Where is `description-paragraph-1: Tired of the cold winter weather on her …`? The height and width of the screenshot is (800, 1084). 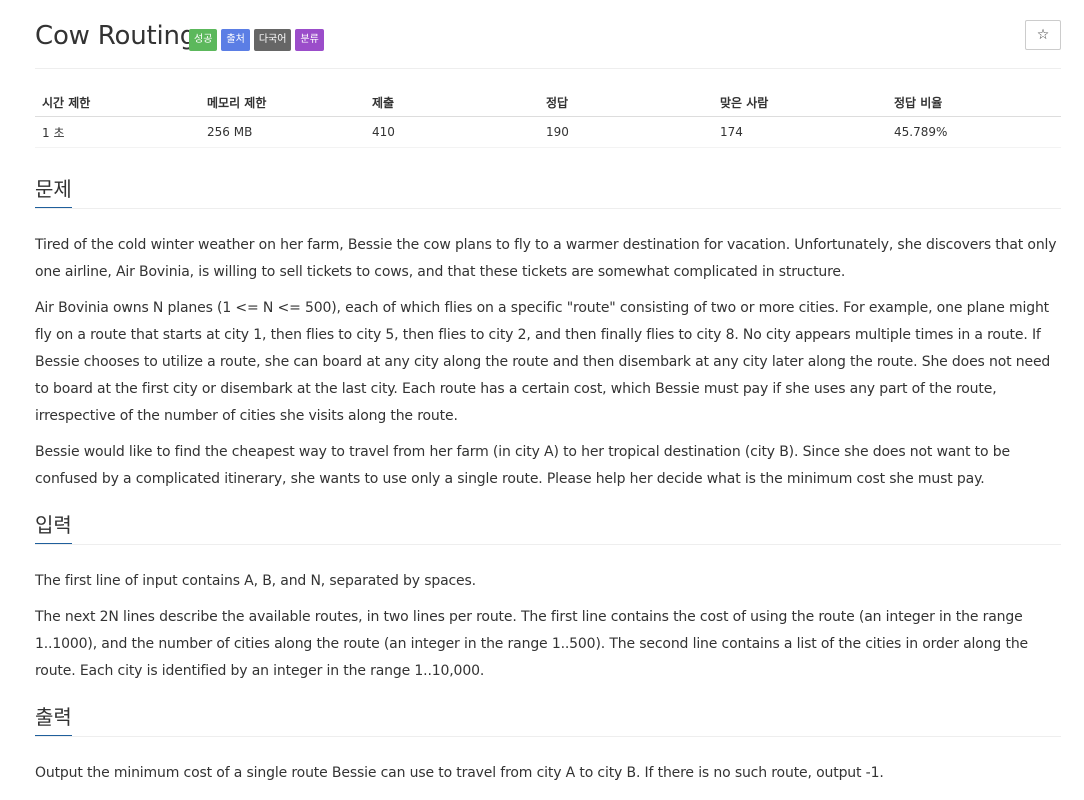 description-paragraph-1: Tired of the cold winter weather on her … is located at coordinates (546, 258).